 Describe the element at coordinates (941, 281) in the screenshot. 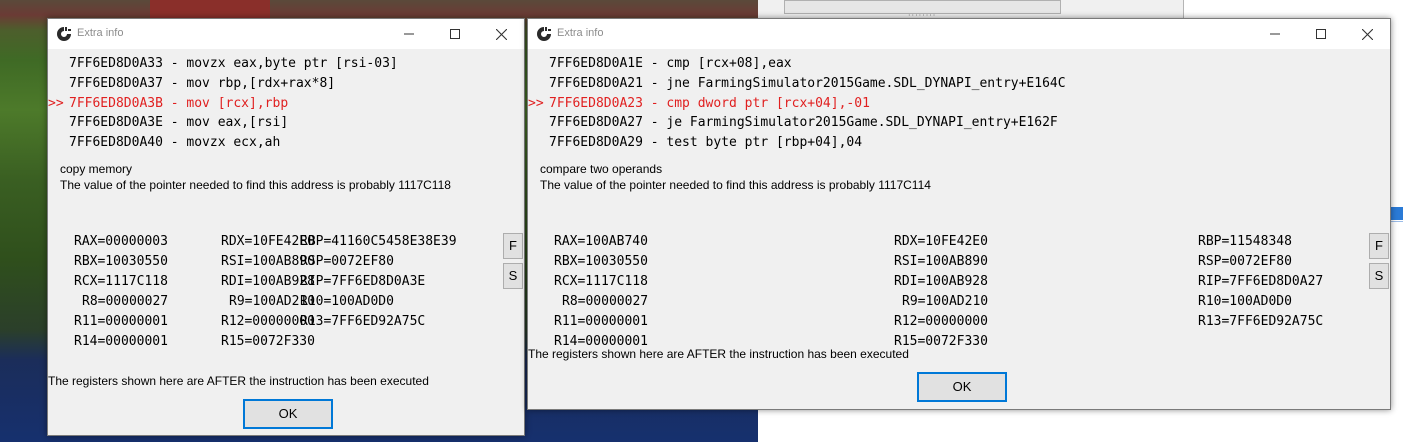

I see `register-rdi: RDI=100AB928` at that location.